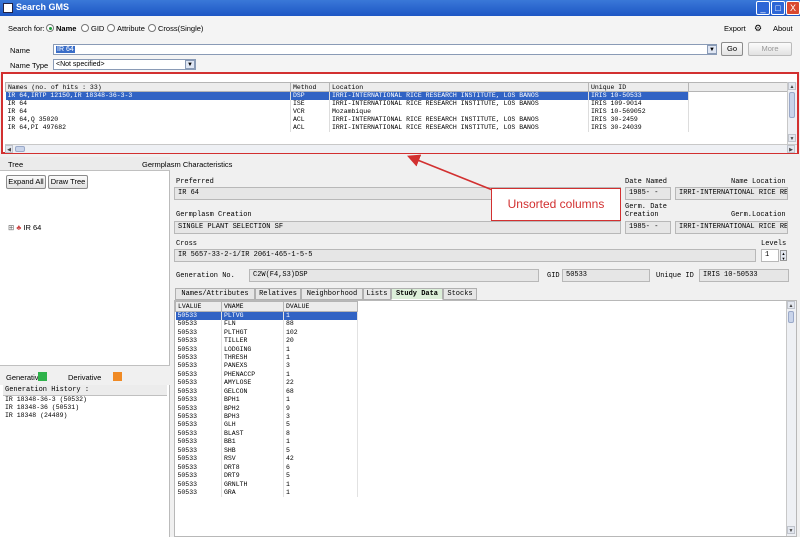 This screenshot has width=800, height=537. What do you see at coordinates (266, 366) in the screenshot?
I see `table-row: 50533 PANEXS 3` at bounding box center [266, 366].